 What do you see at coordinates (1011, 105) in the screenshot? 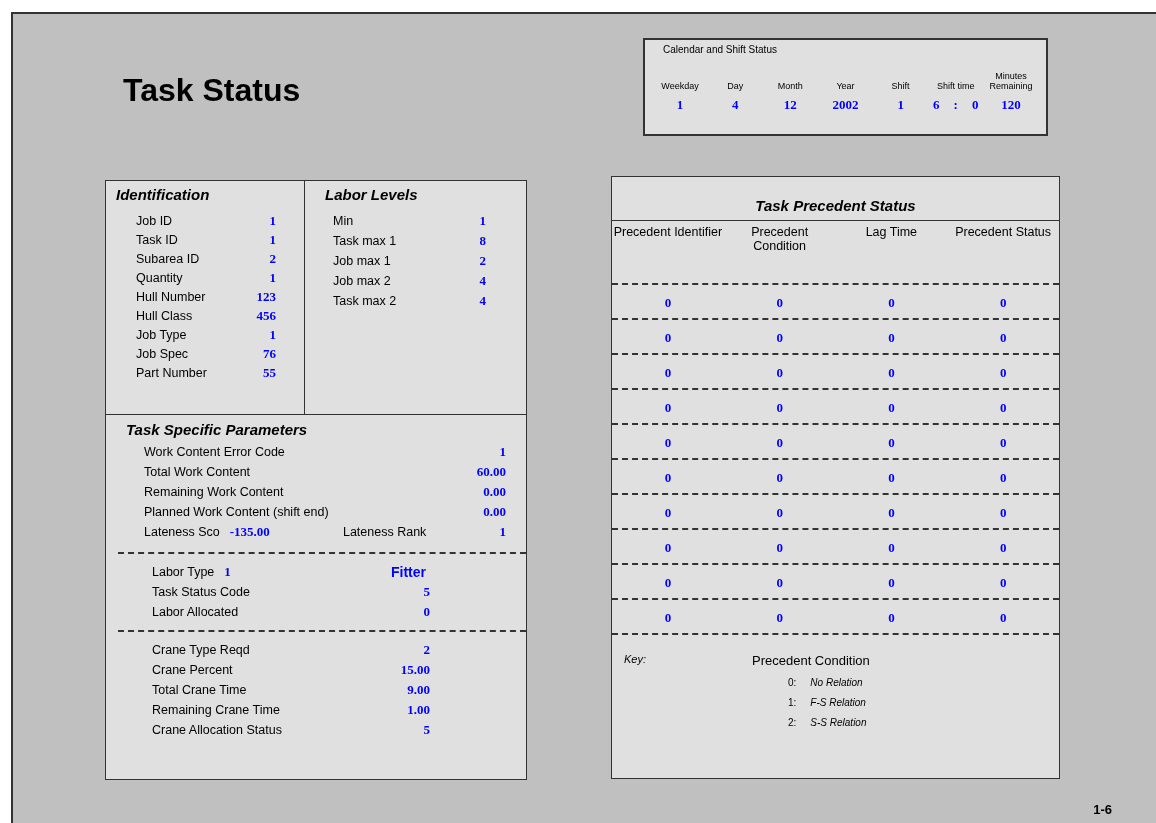
I see `calendar-value: 120` at bounding box center [1011, 105].